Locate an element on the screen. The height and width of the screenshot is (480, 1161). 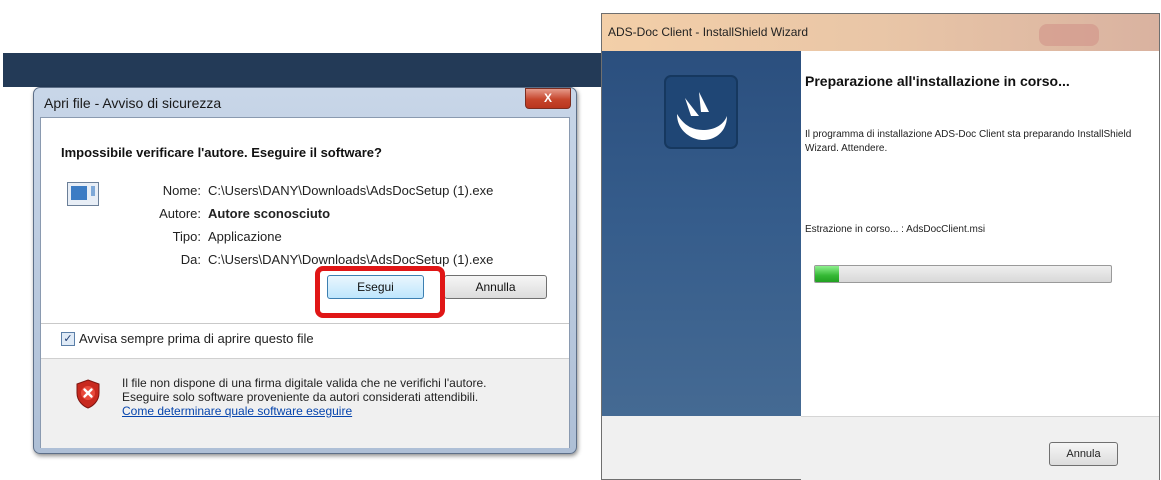
field-label-autore: Autore: is located at coordinates (180, 213).